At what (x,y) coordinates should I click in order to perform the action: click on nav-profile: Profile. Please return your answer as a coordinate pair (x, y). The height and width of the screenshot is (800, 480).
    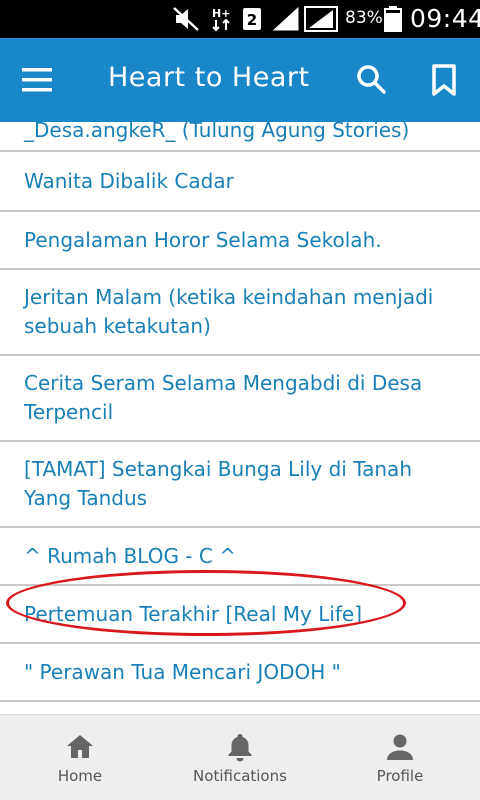
    Looking at the image, I should click on (400, 757).